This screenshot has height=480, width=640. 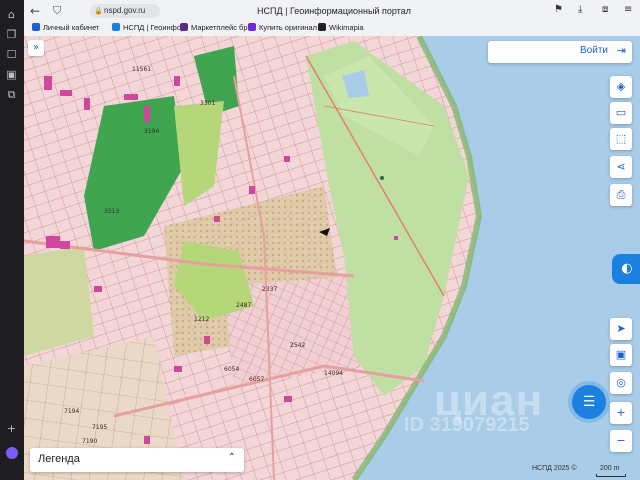 What do you see at coordinates (270, 289) in the screenshot?
I see `parcel-label: 2337` at bounding box center [270, 289].